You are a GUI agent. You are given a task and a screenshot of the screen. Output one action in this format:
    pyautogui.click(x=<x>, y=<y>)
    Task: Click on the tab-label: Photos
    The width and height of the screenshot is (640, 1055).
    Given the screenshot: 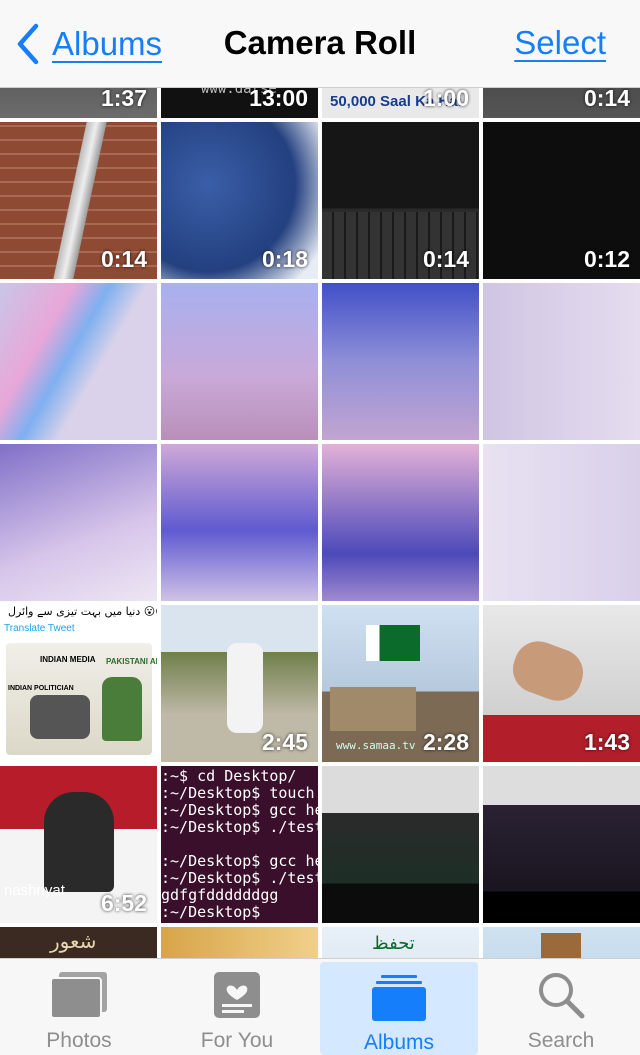 What is the action you would take?
    pyautogui.click(x=79, y=1040)
    